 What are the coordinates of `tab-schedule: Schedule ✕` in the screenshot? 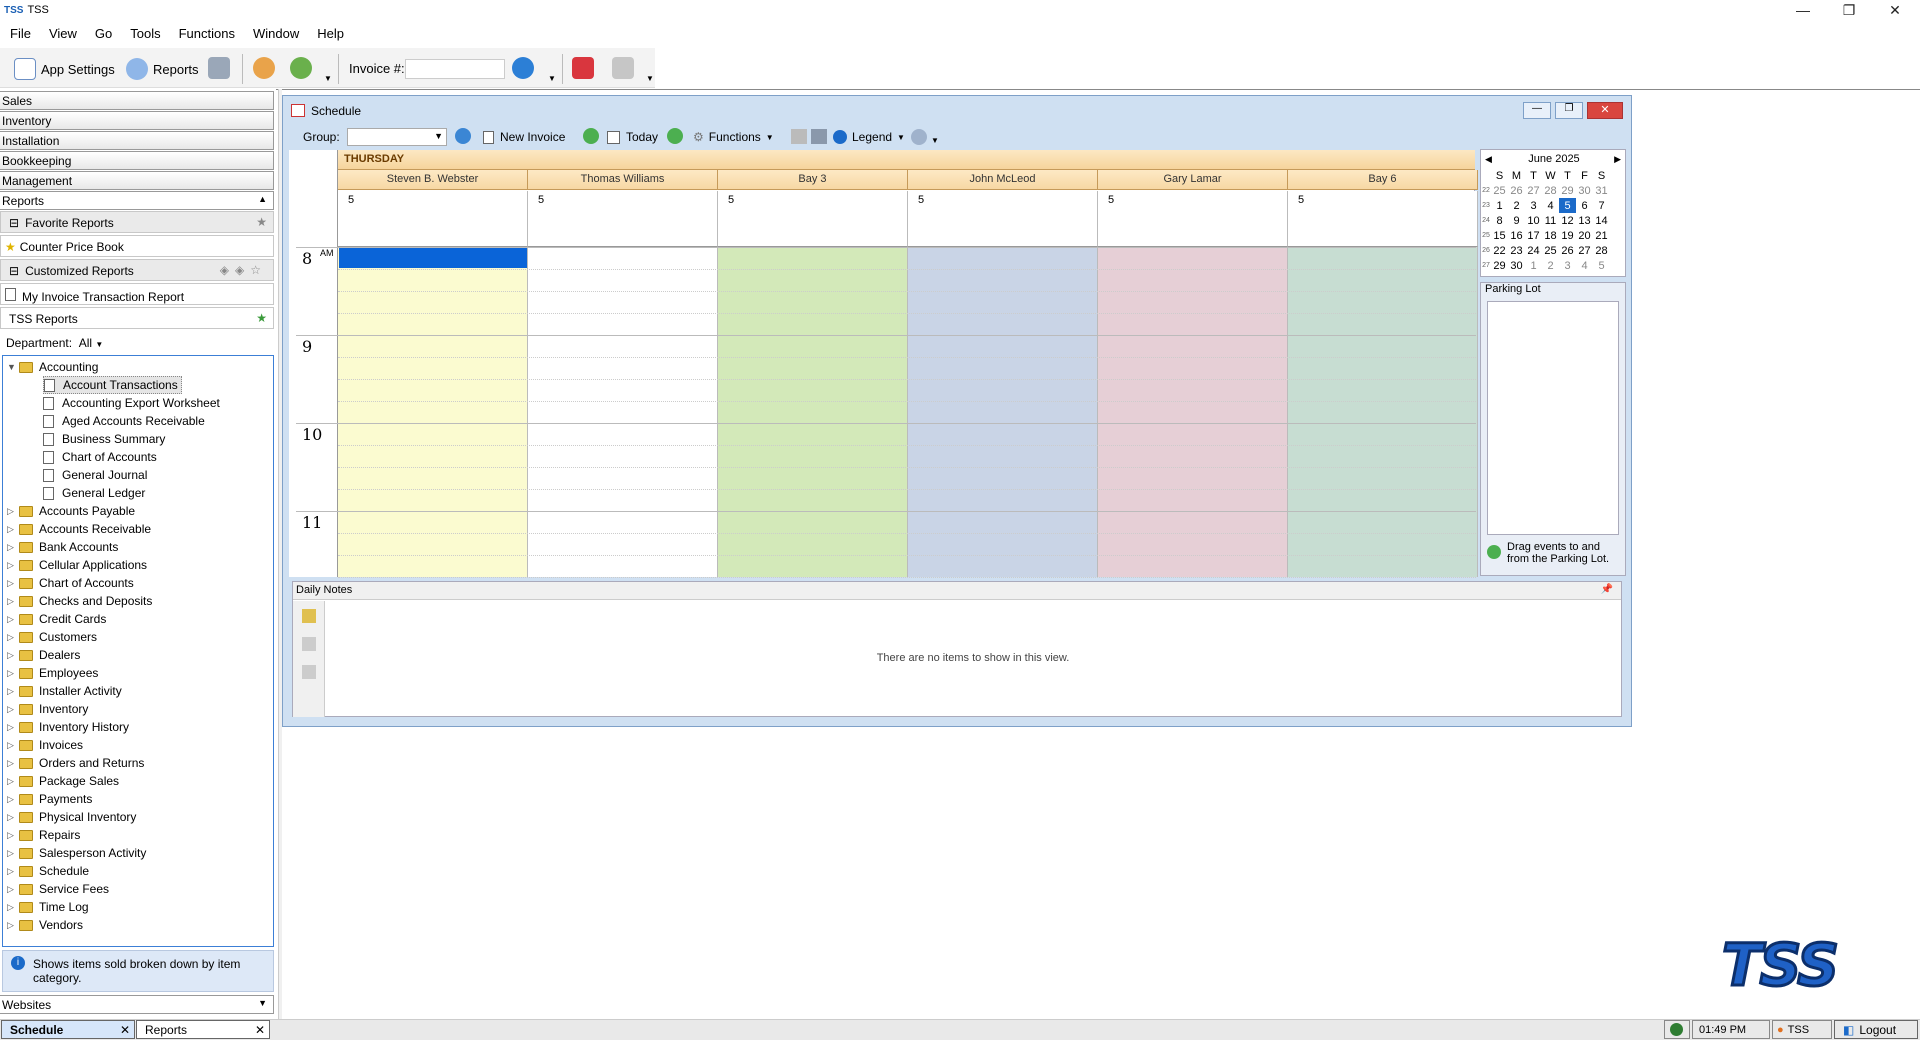 It's located at (68, 1029).